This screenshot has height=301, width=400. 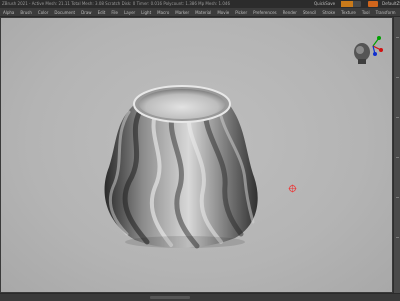 I want to click on menu-item-draw: Draw, so click(x=86, y=12).